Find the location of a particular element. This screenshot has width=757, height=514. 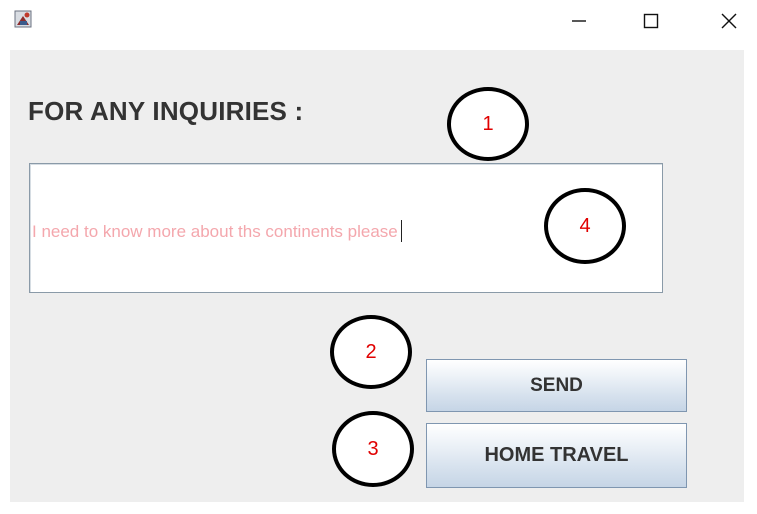

annotation-marker-2: 2 is located at coordinates (371, 352).